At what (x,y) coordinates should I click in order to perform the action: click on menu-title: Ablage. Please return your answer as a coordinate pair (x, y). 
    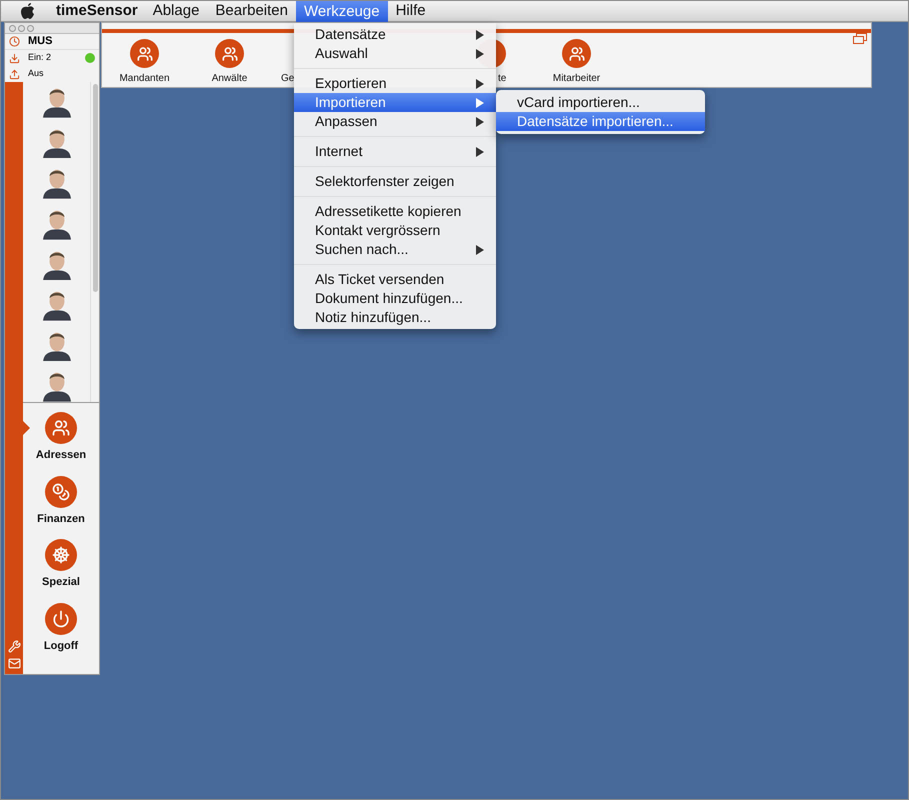
    Looking at the image, I should click on (176, 11).